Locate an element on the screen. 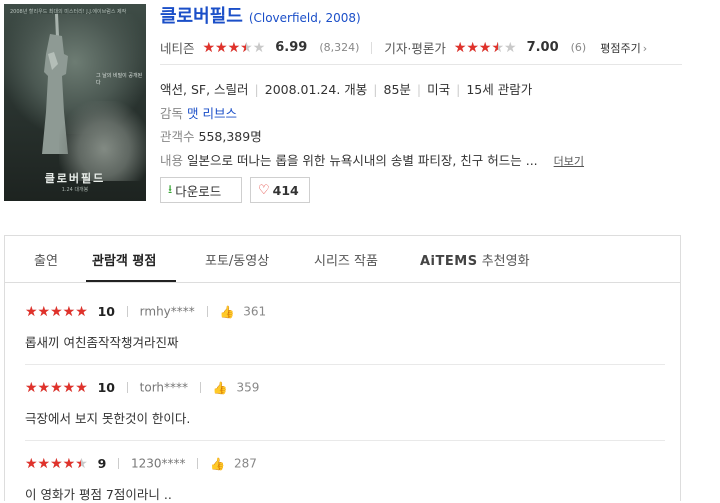 The width and height of the screenshot is (720, 503). review-text: 롭새끼 여친좀작작챙겨라진짜 is located at coordinates (102, 342).